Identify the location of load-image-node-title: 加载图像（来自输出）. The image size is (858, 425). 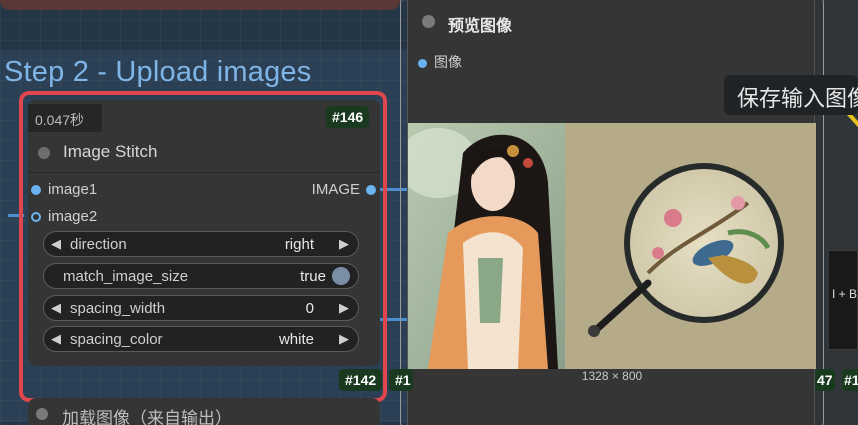
(147, 417).